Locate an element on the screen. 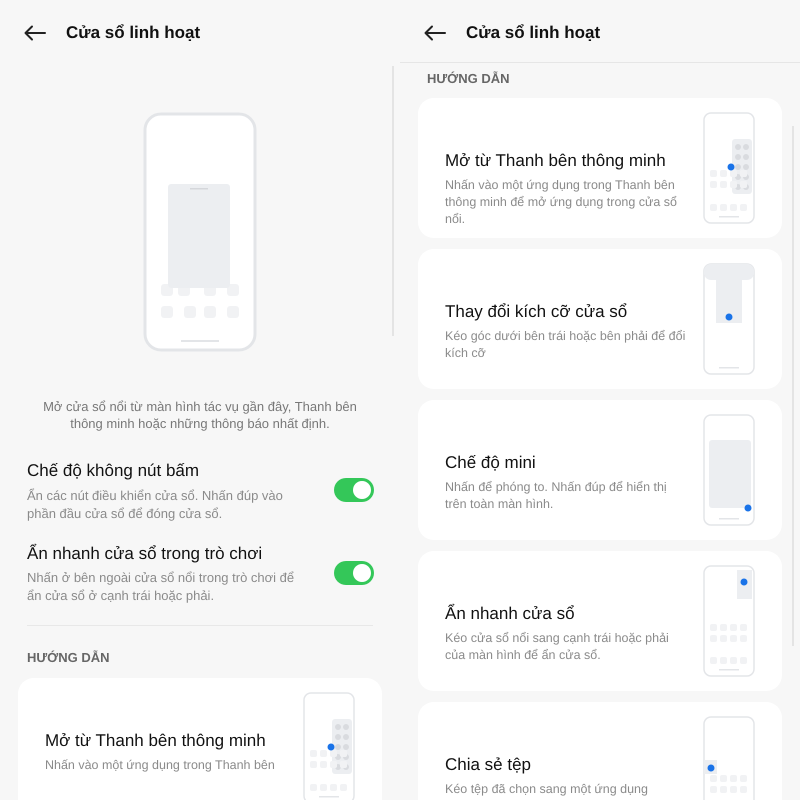 This screenshot has width=800, height=800. guide-card: Chia sẻ tệp Kéo tệp đã chọn sang một ứng dụng is located at coordinates (600, 751).